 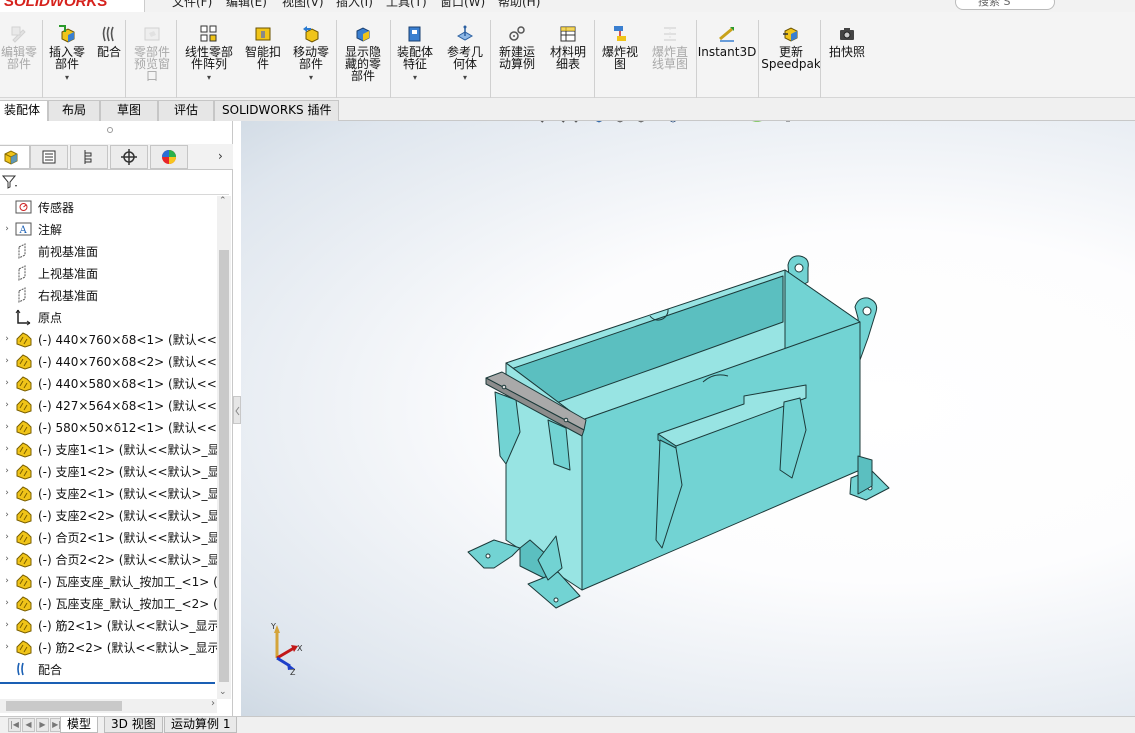 What do you see at coordinates (847, 41) in the screenshot?
I see `snapshot-button: 拍快照` at bounding box center [847, 41].